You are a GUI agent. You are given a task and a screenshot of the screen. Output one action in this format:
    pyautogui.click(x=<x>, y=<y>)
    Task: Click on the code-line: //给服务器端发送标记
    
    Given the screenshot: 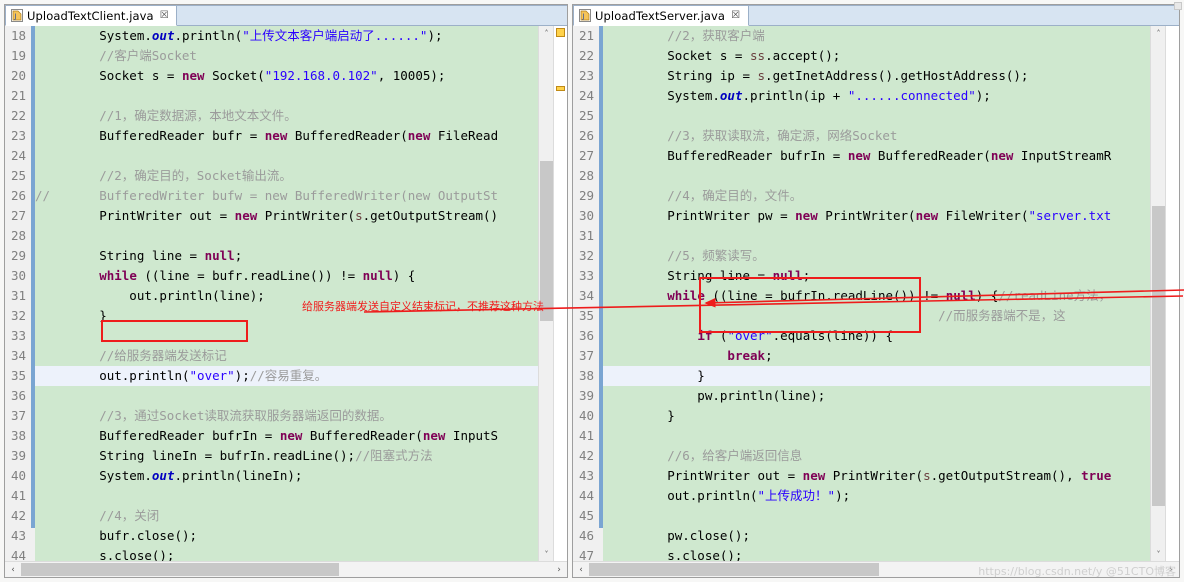 What is the action you would take?
    pyautogui.click(x=286, y=356)
    